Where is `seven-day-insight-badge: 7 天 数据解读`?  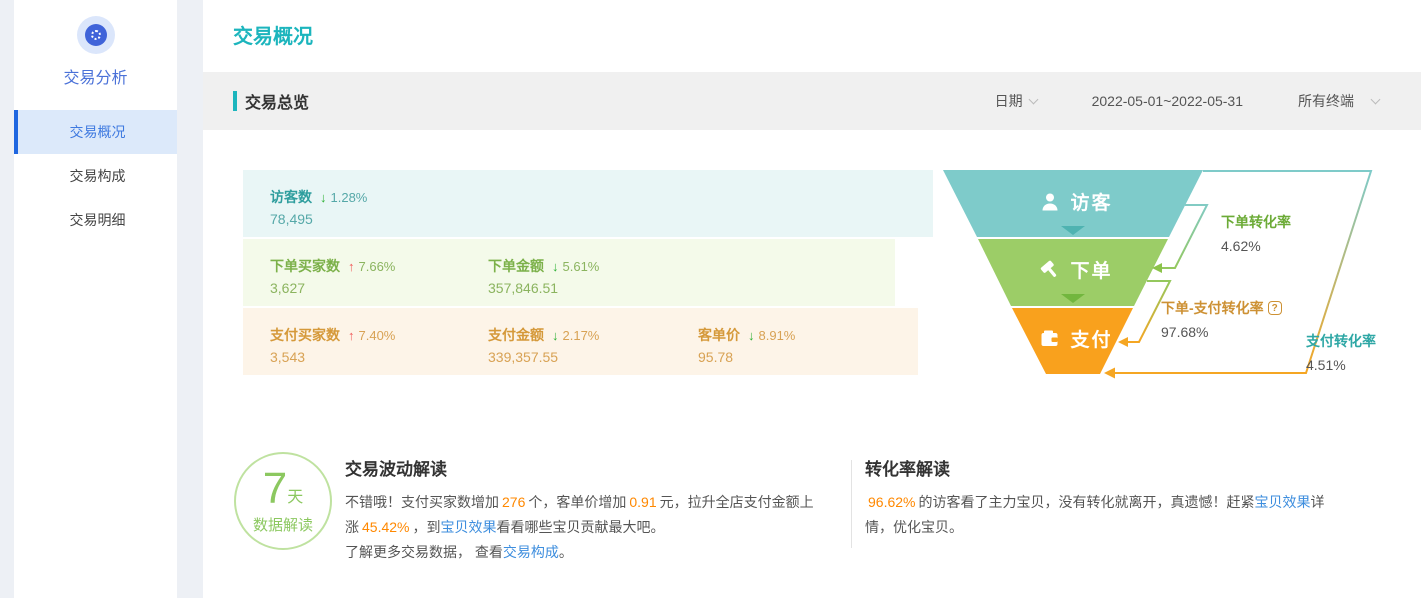
seven-day-insight-badge: 7 天 数据解读 is located at coordinates (283, 501).